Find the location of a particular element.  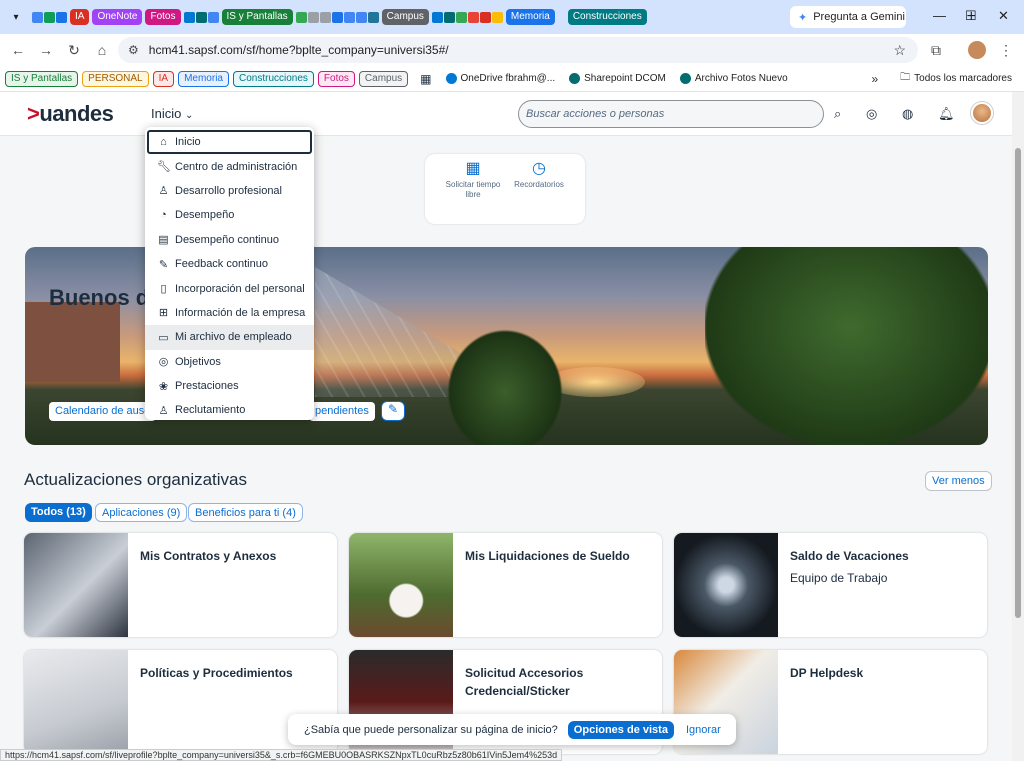

search-icon: ⌕ is located at coordinates (837, 114).